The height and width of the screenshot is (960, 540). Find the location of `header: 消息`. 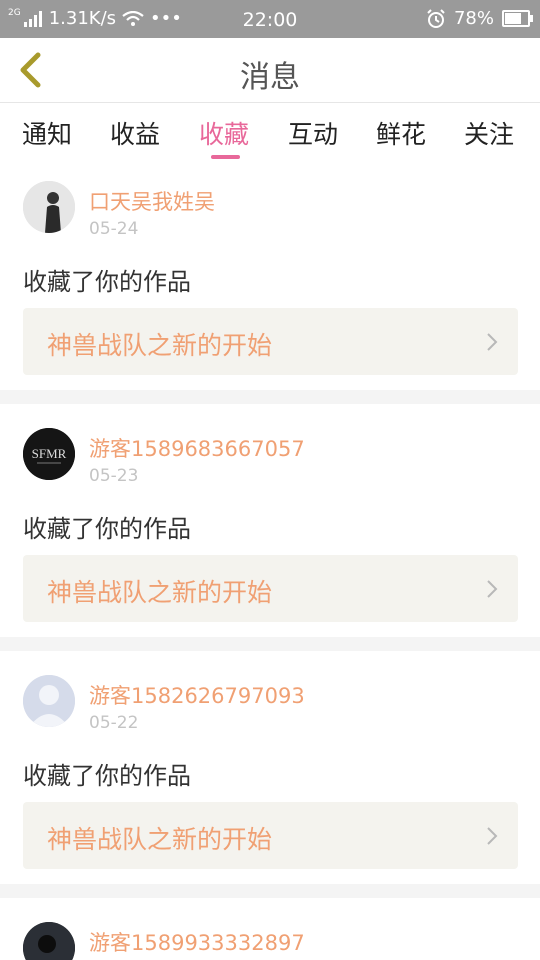

header: 消息 is located at coordinates (270, 70).